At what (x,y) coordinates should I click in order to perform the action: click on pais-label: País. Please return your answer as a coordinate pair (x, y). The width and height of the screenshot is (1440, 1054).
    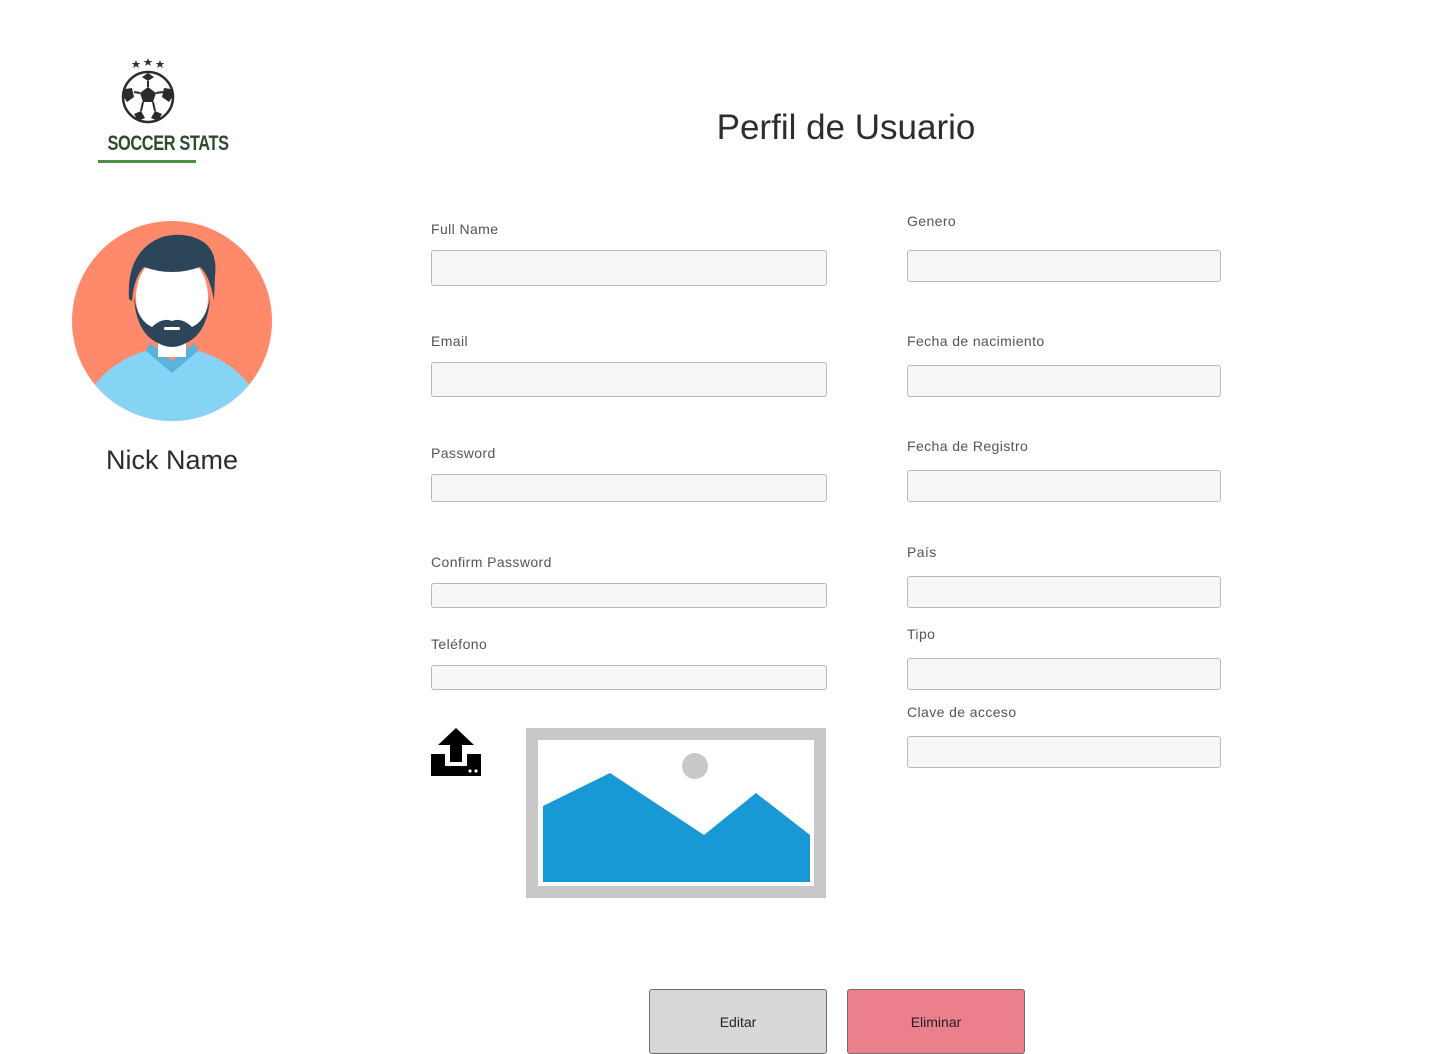
    Looking at the image, I should click on (922, 552).